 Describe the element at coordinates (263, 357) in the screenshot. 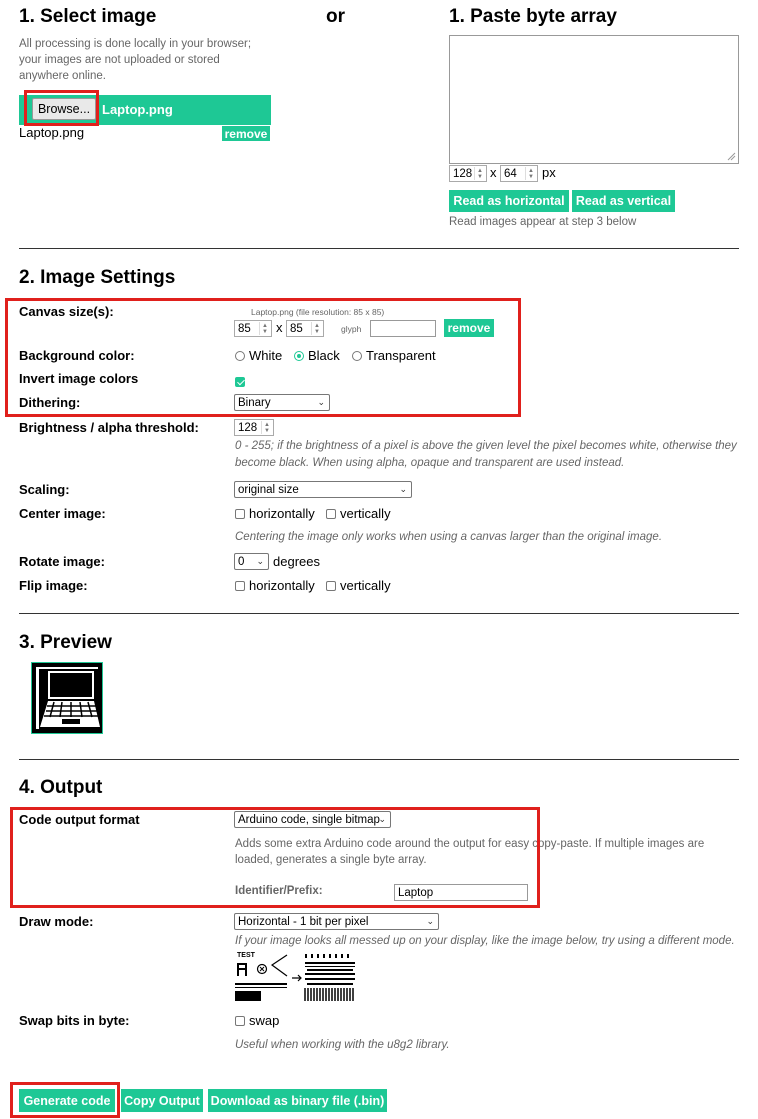

I see `canvas-settings-highlight` at that location.